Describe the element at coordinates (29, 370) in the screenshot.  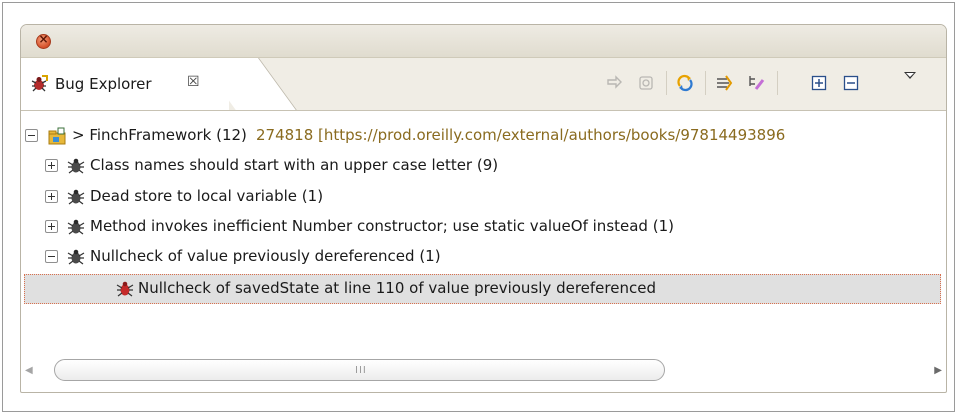
I see `scroll-left-arrow-icon: ◀` at that location.